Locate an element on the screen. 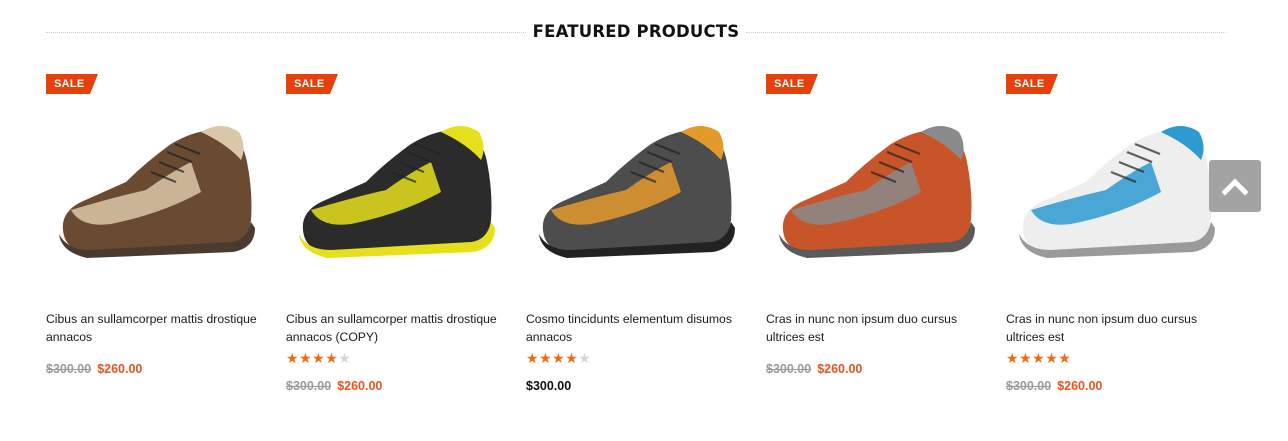  chevron-up-icon is located at coordinates (1235, 187).